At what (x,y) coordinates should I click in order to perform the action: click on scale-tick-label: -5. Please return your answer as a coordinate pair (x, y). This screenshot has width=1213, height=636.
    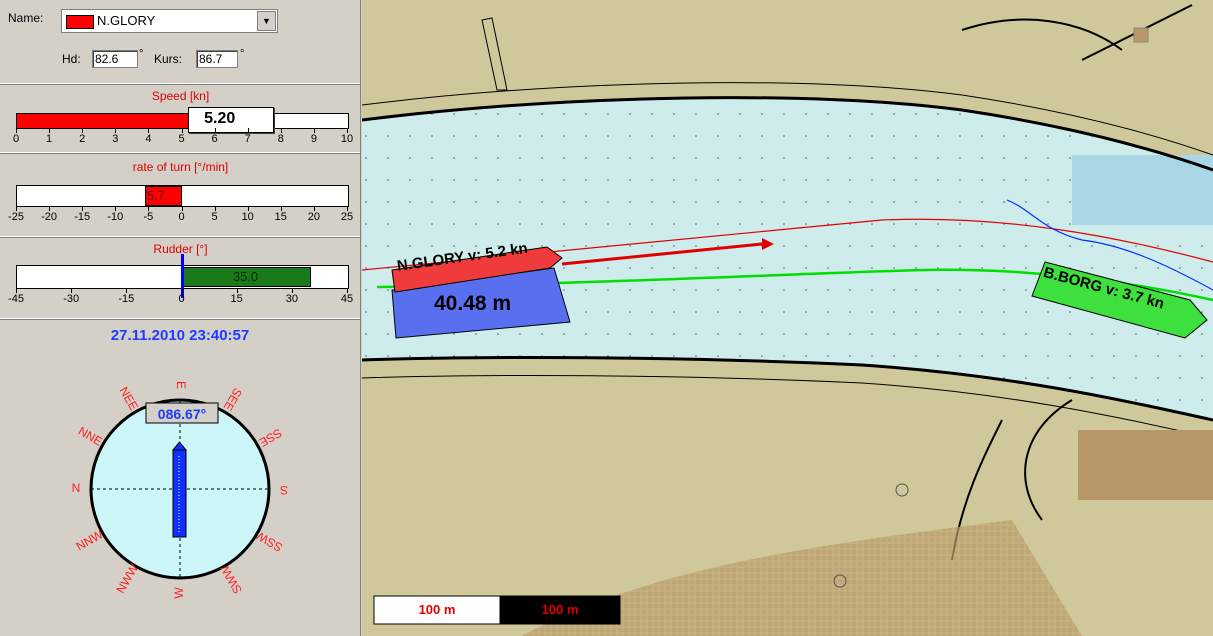
    Looking at the image, I should click on (148, 217).